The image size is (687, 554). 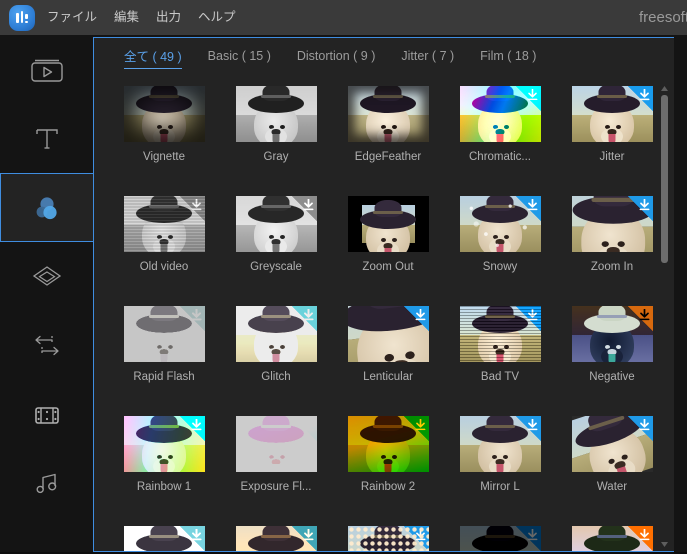 I want to click on effect-item: Vignette, so click(x=164, y=136).